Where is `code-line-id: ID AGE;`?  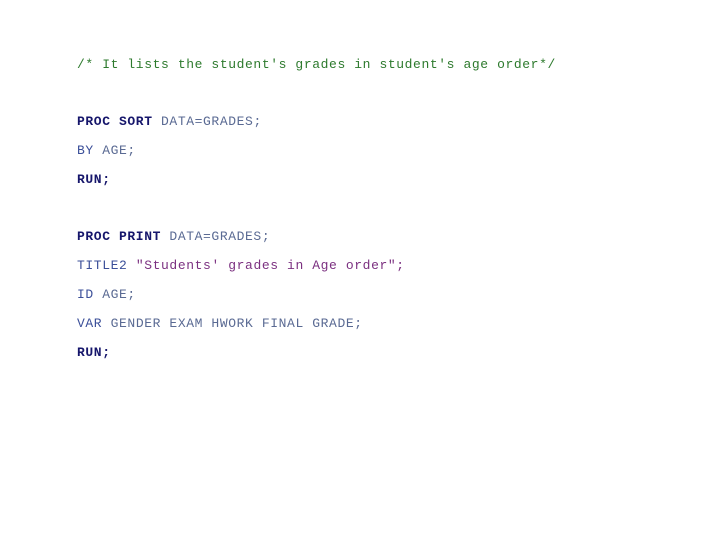
code-line-id: ID AGE; is located at coordinates (377, 294).